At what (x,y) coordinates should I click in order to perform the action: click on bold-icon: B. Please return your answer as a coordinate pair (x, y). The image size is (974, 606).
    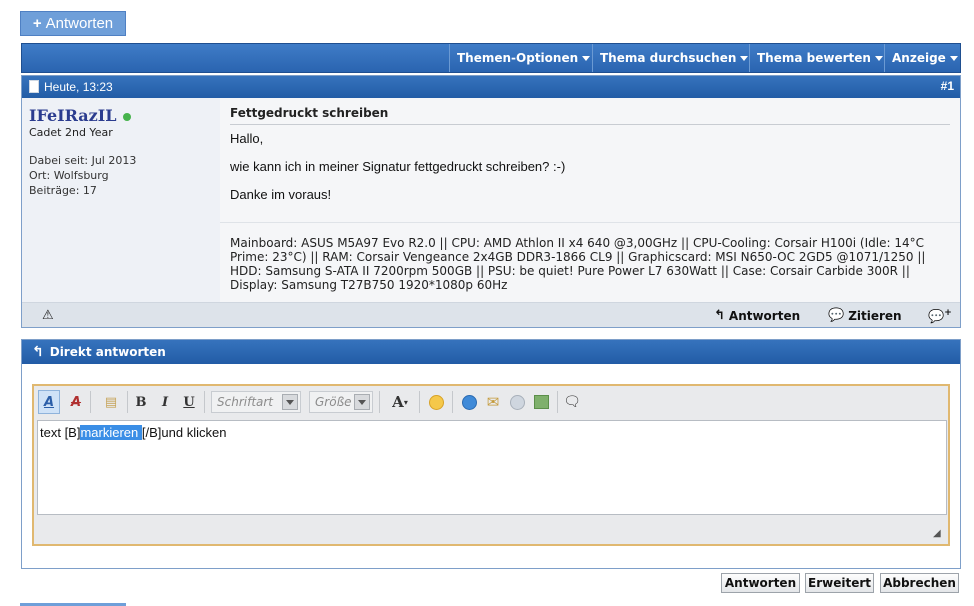
    Looking at the image, I should click on (141, 402).